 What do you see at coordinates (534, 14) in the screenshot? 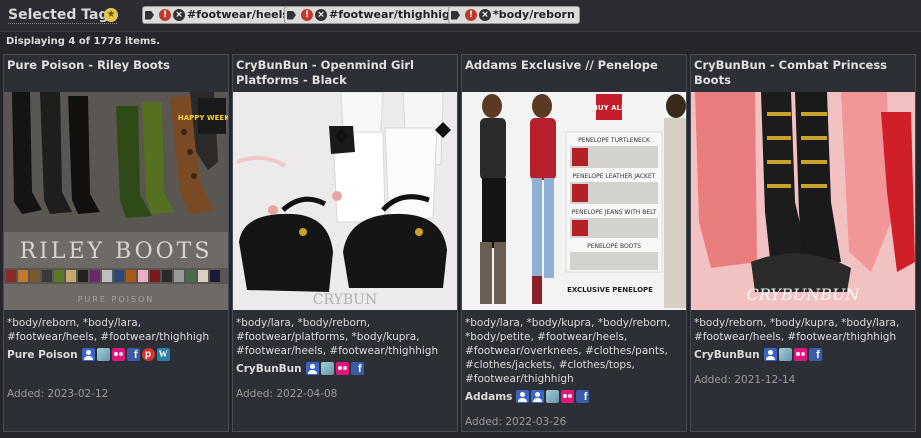
I see `tag-chip-label: *body/reborn` at bounding box center [534, 14].